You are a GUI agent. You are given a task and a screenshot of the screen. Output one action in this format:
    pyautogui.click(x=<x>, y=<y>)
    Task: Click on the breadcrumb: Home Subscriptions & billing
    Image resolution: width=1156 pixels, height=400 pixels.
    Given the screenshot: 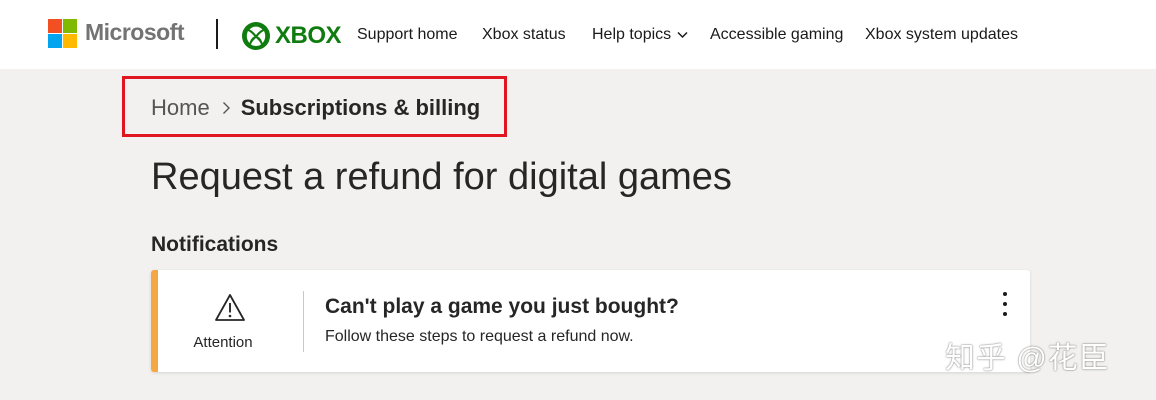 What is the action you would take?
    pyautogui.click(x=315, y=108)
    